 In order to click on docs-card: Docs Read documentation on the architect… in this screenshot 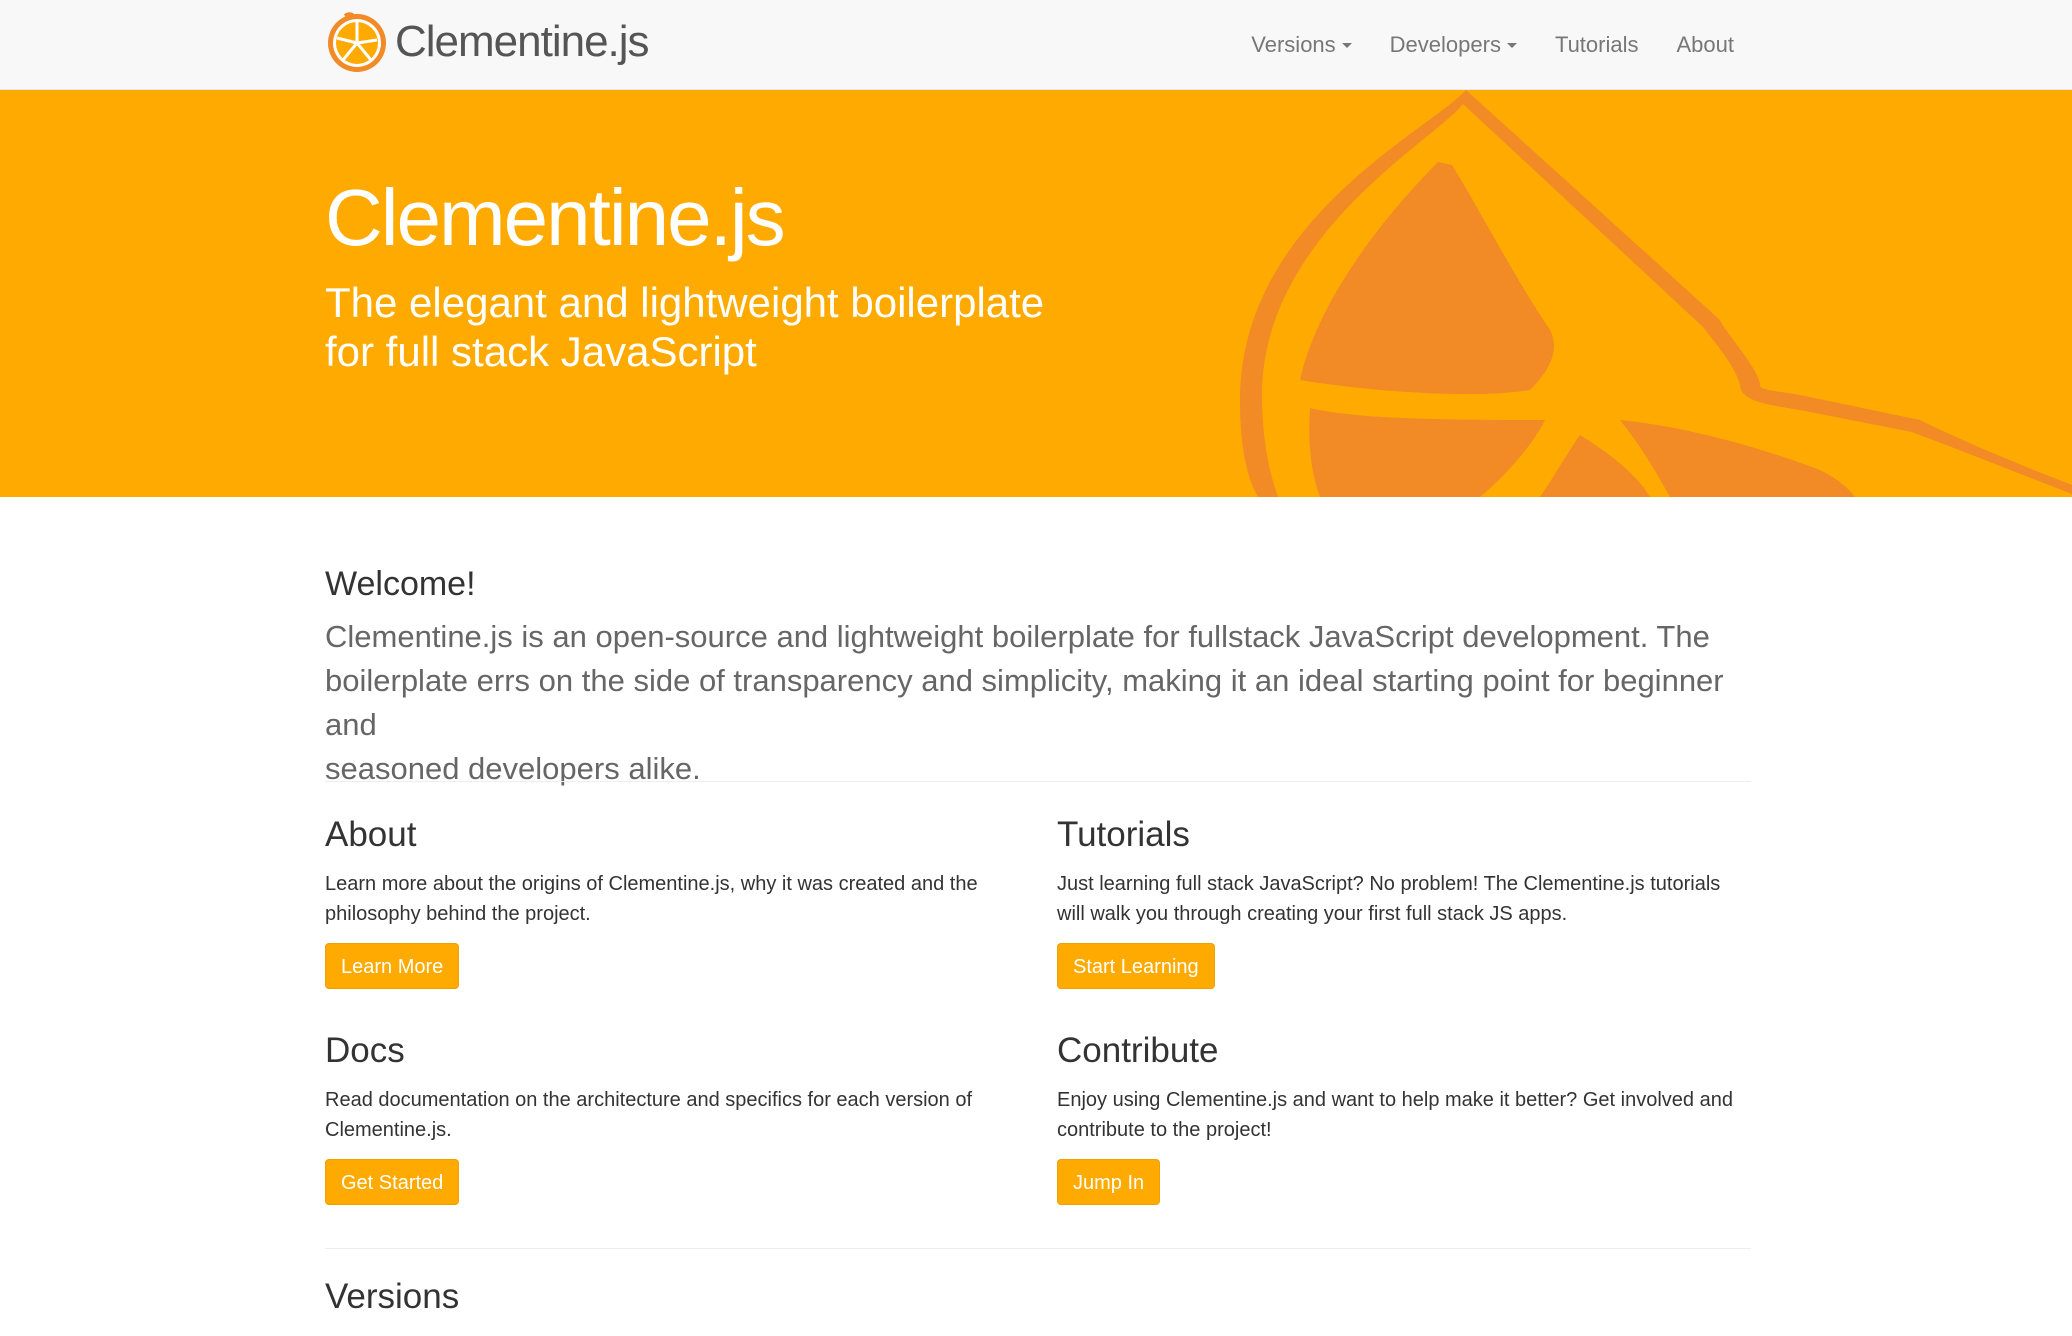, I will do `click(670, 1118)`.